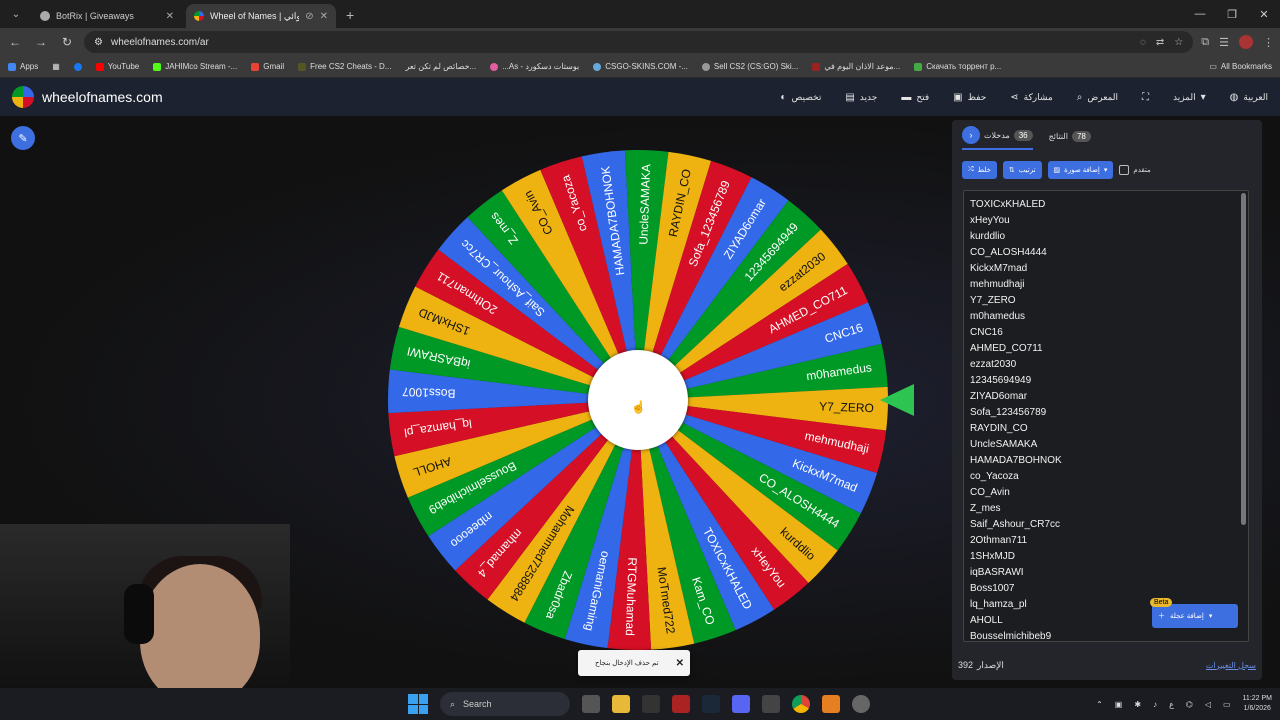 The width and height of the screenshot is (1280, 720). I want to click on tab-search-dropdown: ⌄, so click(16, 14).